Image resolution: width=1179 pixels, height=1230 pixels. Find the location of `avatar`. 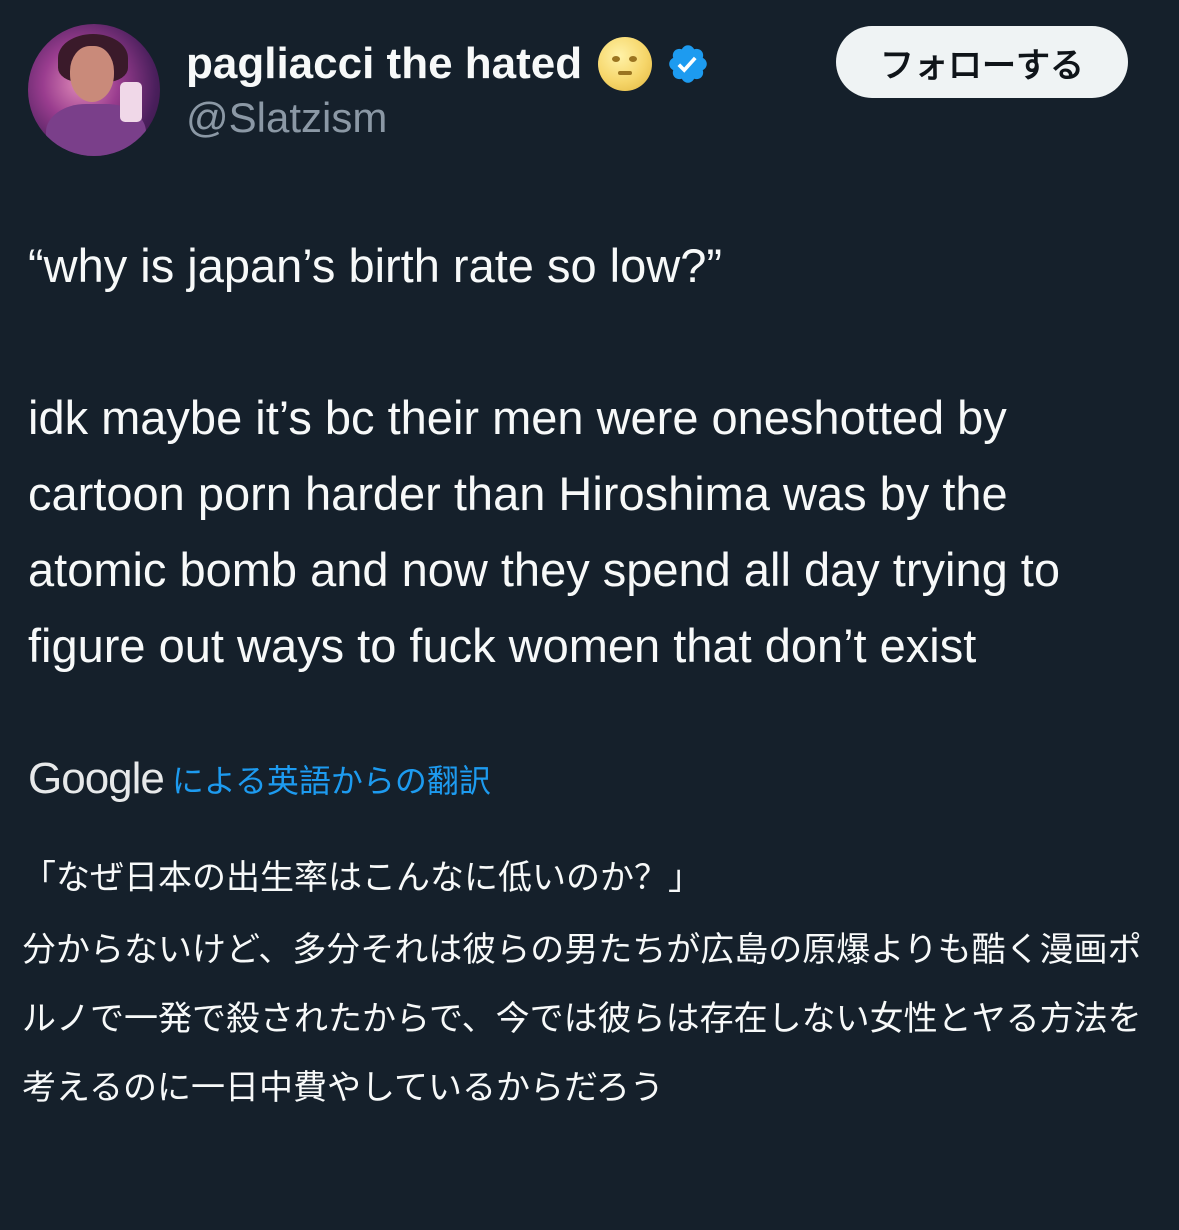

avatar is located at coordinates (94, 90).